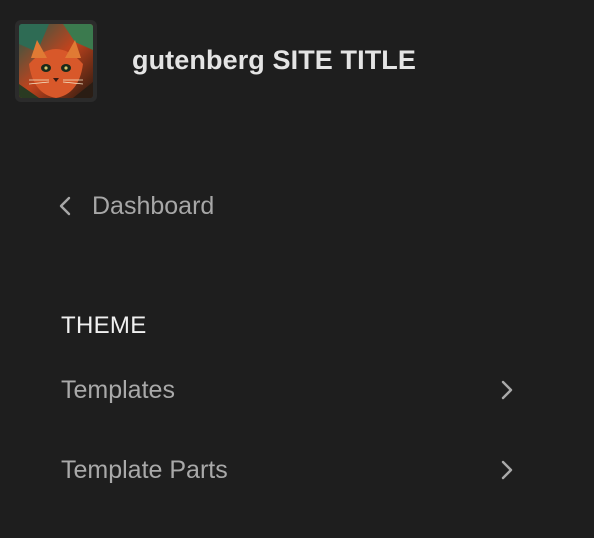 The width and height of the screenshot is (594, 538). What do you see at coordinates (144, 469) in the screenshot?
I see `nav-item-label: Template Parts` at bounding box center [144, 469].